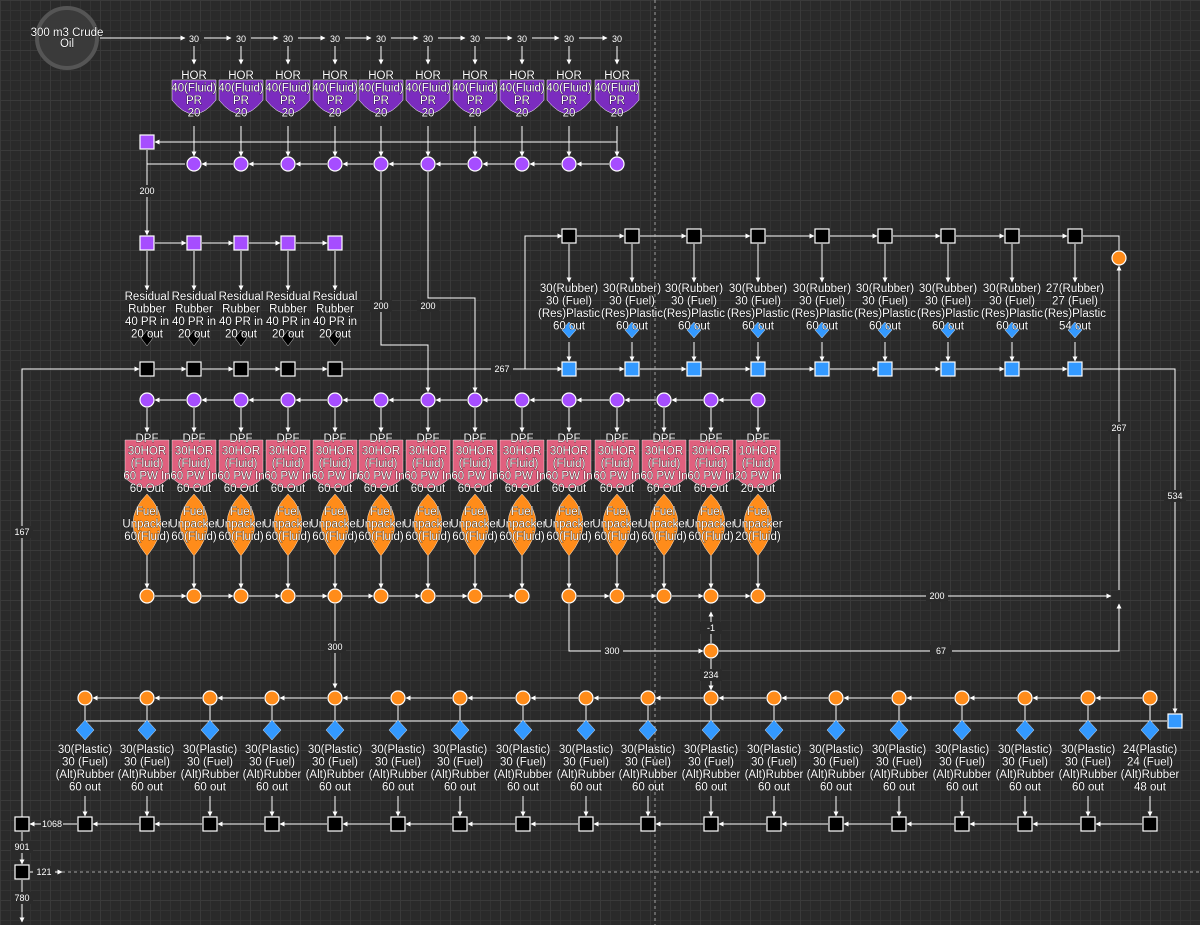 The height and width of the screenshot is (925, 1200). What do you see at coordinates (21, 532) in the screenshot?
I see `edge-label: 167` at bounding box center [21, 532].